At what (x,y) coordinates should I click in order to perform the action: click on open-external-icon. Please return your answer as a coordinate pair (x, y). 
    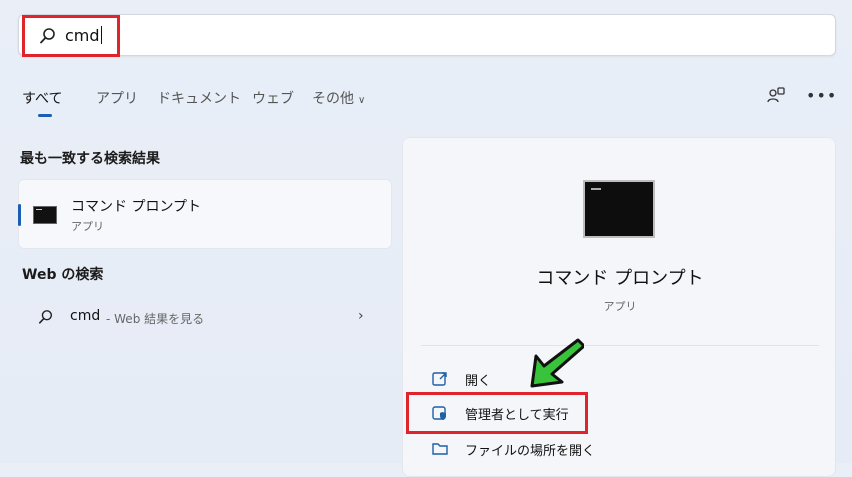
    Looking at the image, I should click on (439, 379).